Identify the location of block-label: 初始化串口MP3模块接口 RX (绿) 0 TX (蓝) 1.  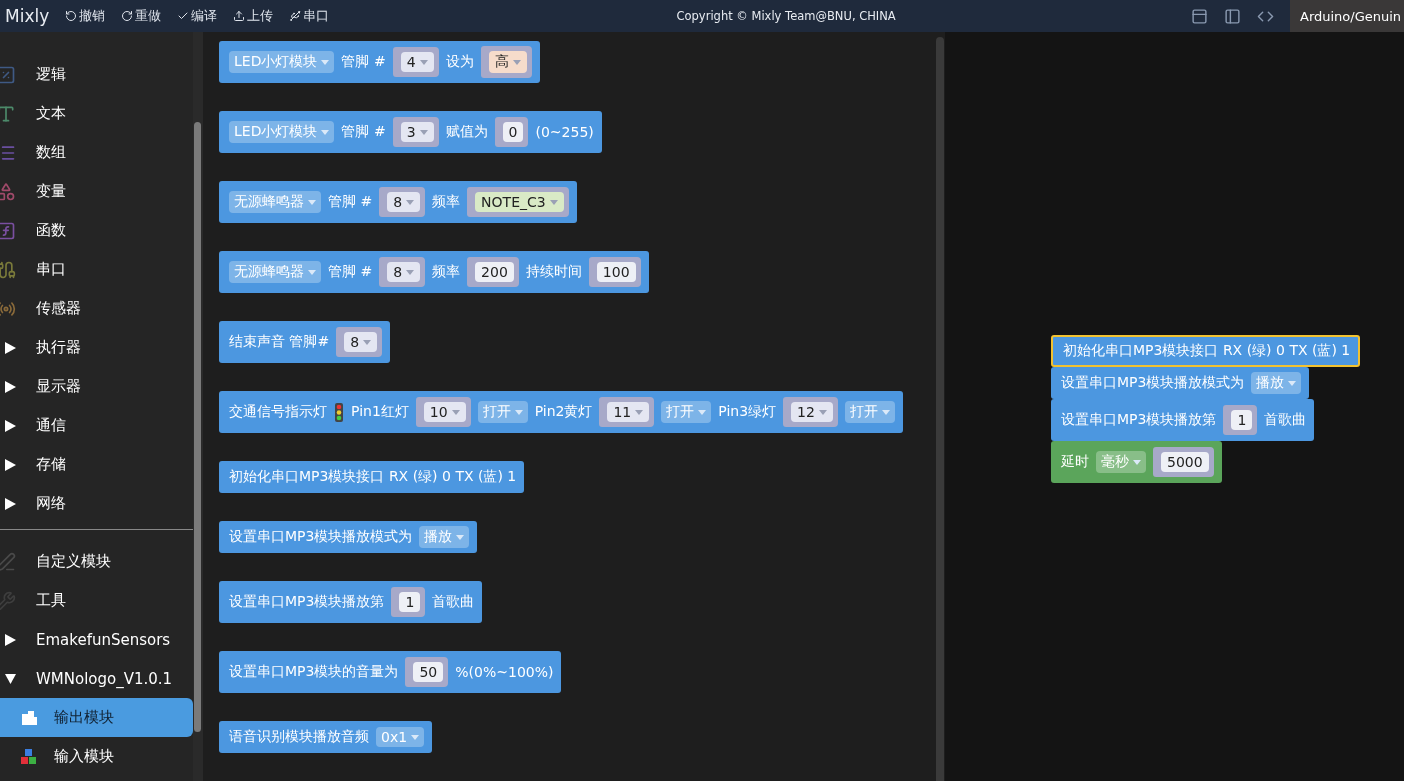
(1207, 351).